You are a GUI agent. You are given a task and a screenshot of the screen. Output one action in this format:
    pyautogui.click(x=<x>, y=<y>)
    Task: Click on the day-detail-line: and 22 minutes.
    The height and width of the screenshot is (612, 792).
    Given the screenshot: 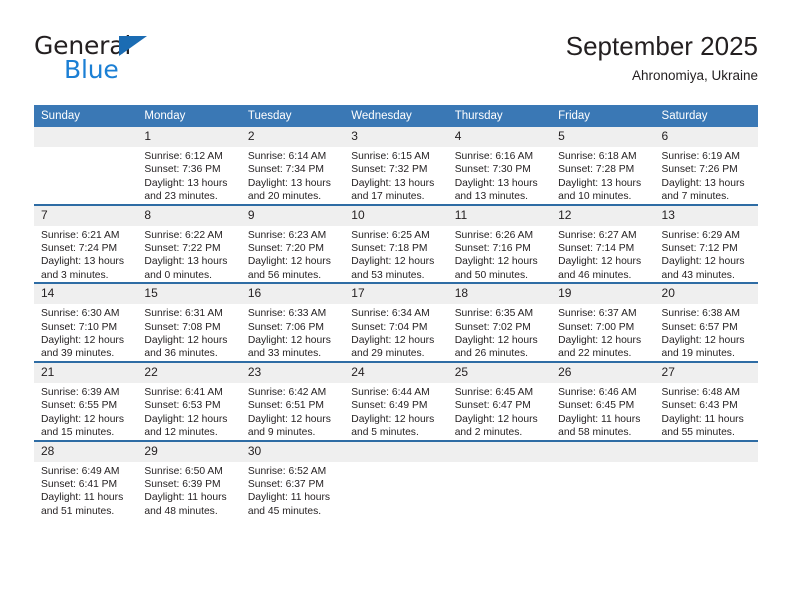 What is the action you would take?
    pyautogui.click(x=595, y=354)
    